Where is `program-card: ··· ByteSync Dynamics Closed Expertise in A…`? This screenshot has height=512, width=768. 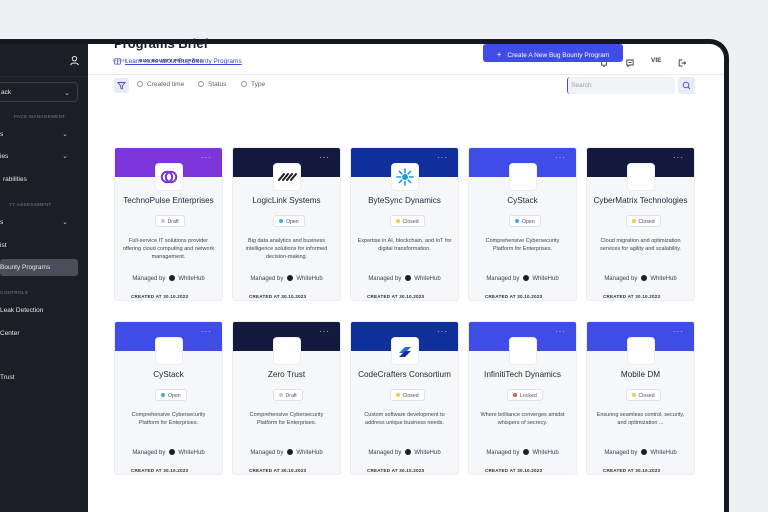 program-card: ··· ByteSync Dynamics Closed Expertise in A… is located at coordinates (404, 224).